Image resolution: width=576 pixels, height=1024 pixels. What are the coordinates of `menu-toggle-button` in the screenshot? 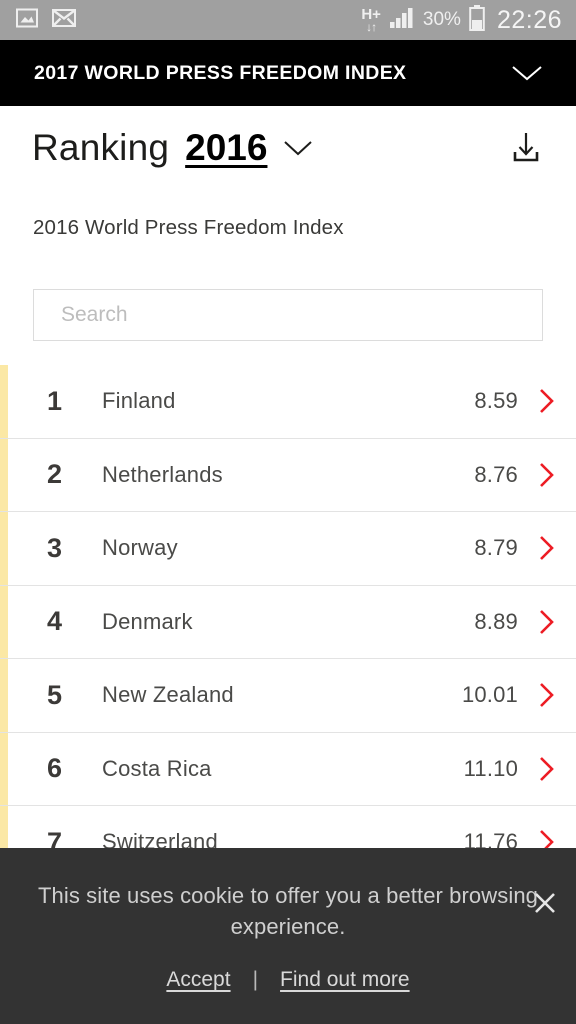 It's located at (527, 73).